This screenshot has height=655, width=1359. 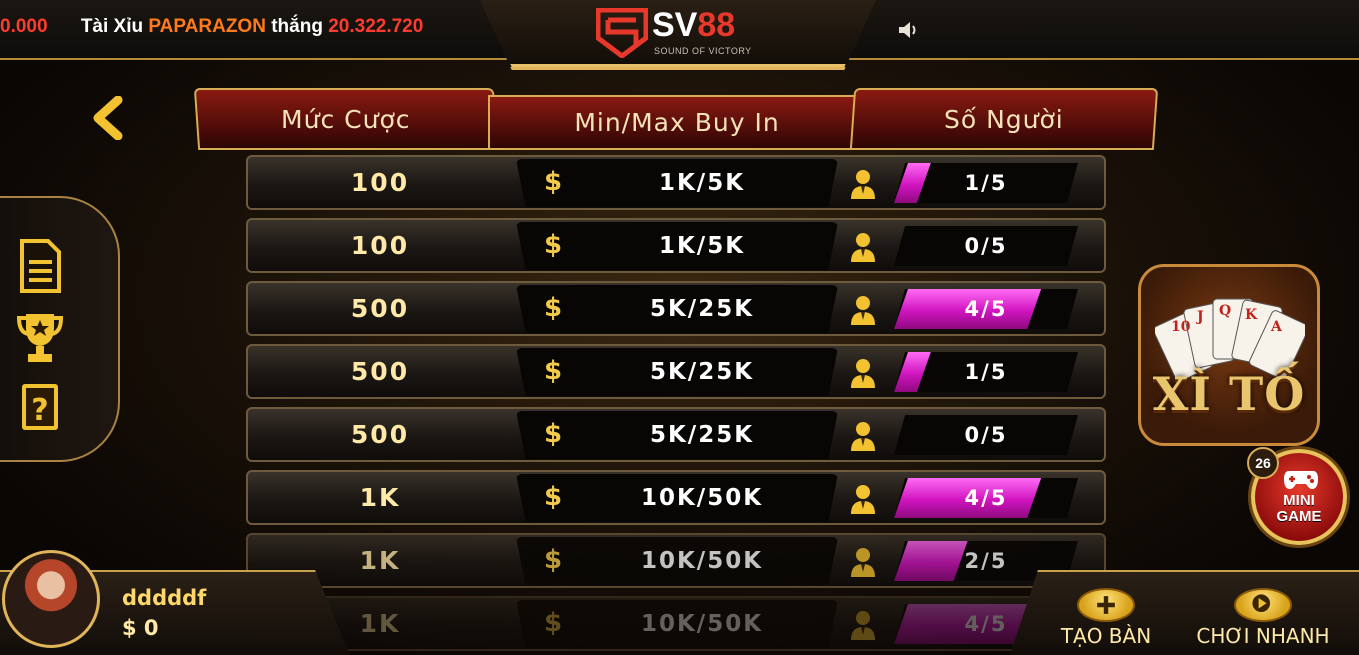 I want to click on play-icon, so click(x=1263, y=605).